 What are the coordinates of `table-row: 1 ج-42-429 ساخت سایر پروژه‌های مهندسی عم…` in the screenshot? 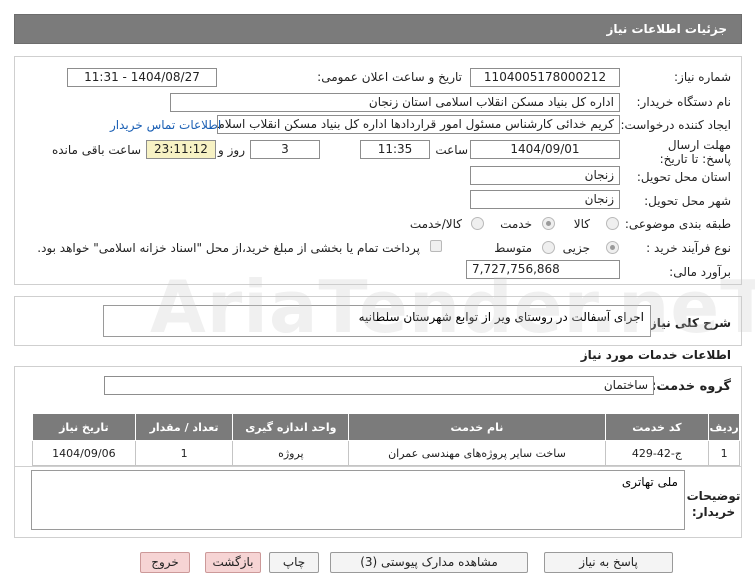 It's located at (386, 453).